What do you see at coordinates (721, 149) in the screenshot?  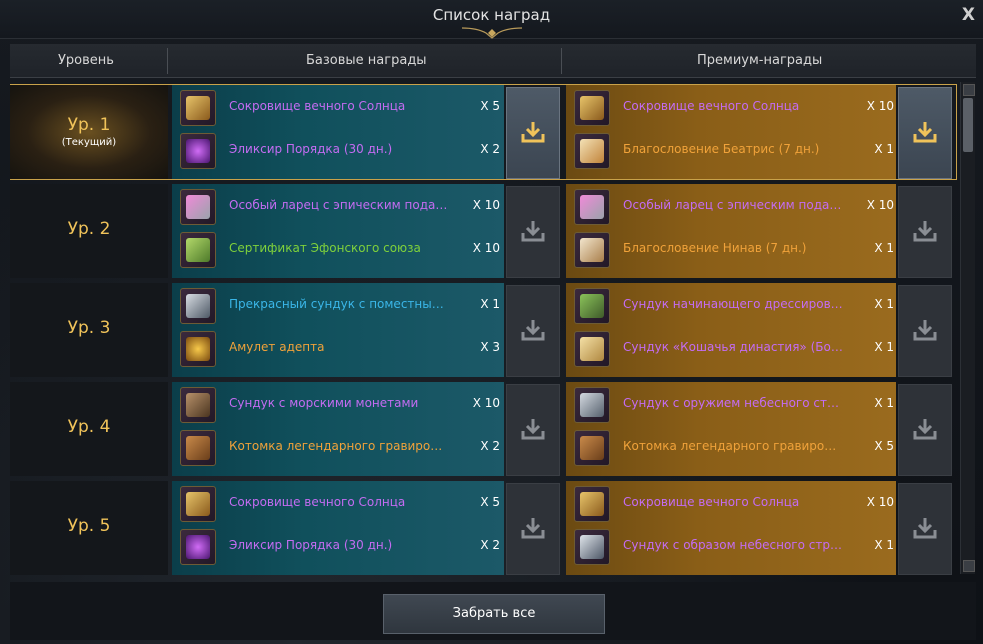 I see `reward-name: Благословение Беатрис (7 дн.)` at bounding box center [721, 149].